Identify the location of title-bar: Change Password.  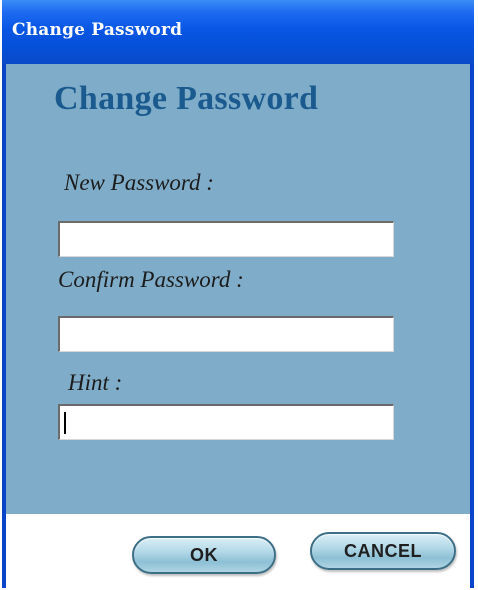
(238, 32).